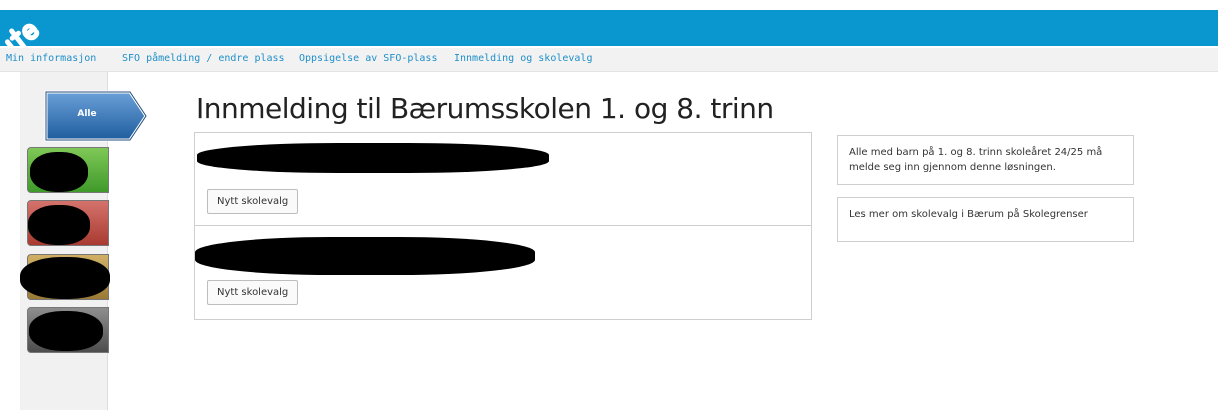 Image resolution: width=1218 pixels, height=410 pixels. What do you see at coordinates (203, 58) in the screenshot?
I see `nav-sfo-pamelding: SFO påmelding / endre plass` at bounding box center [203, 58].